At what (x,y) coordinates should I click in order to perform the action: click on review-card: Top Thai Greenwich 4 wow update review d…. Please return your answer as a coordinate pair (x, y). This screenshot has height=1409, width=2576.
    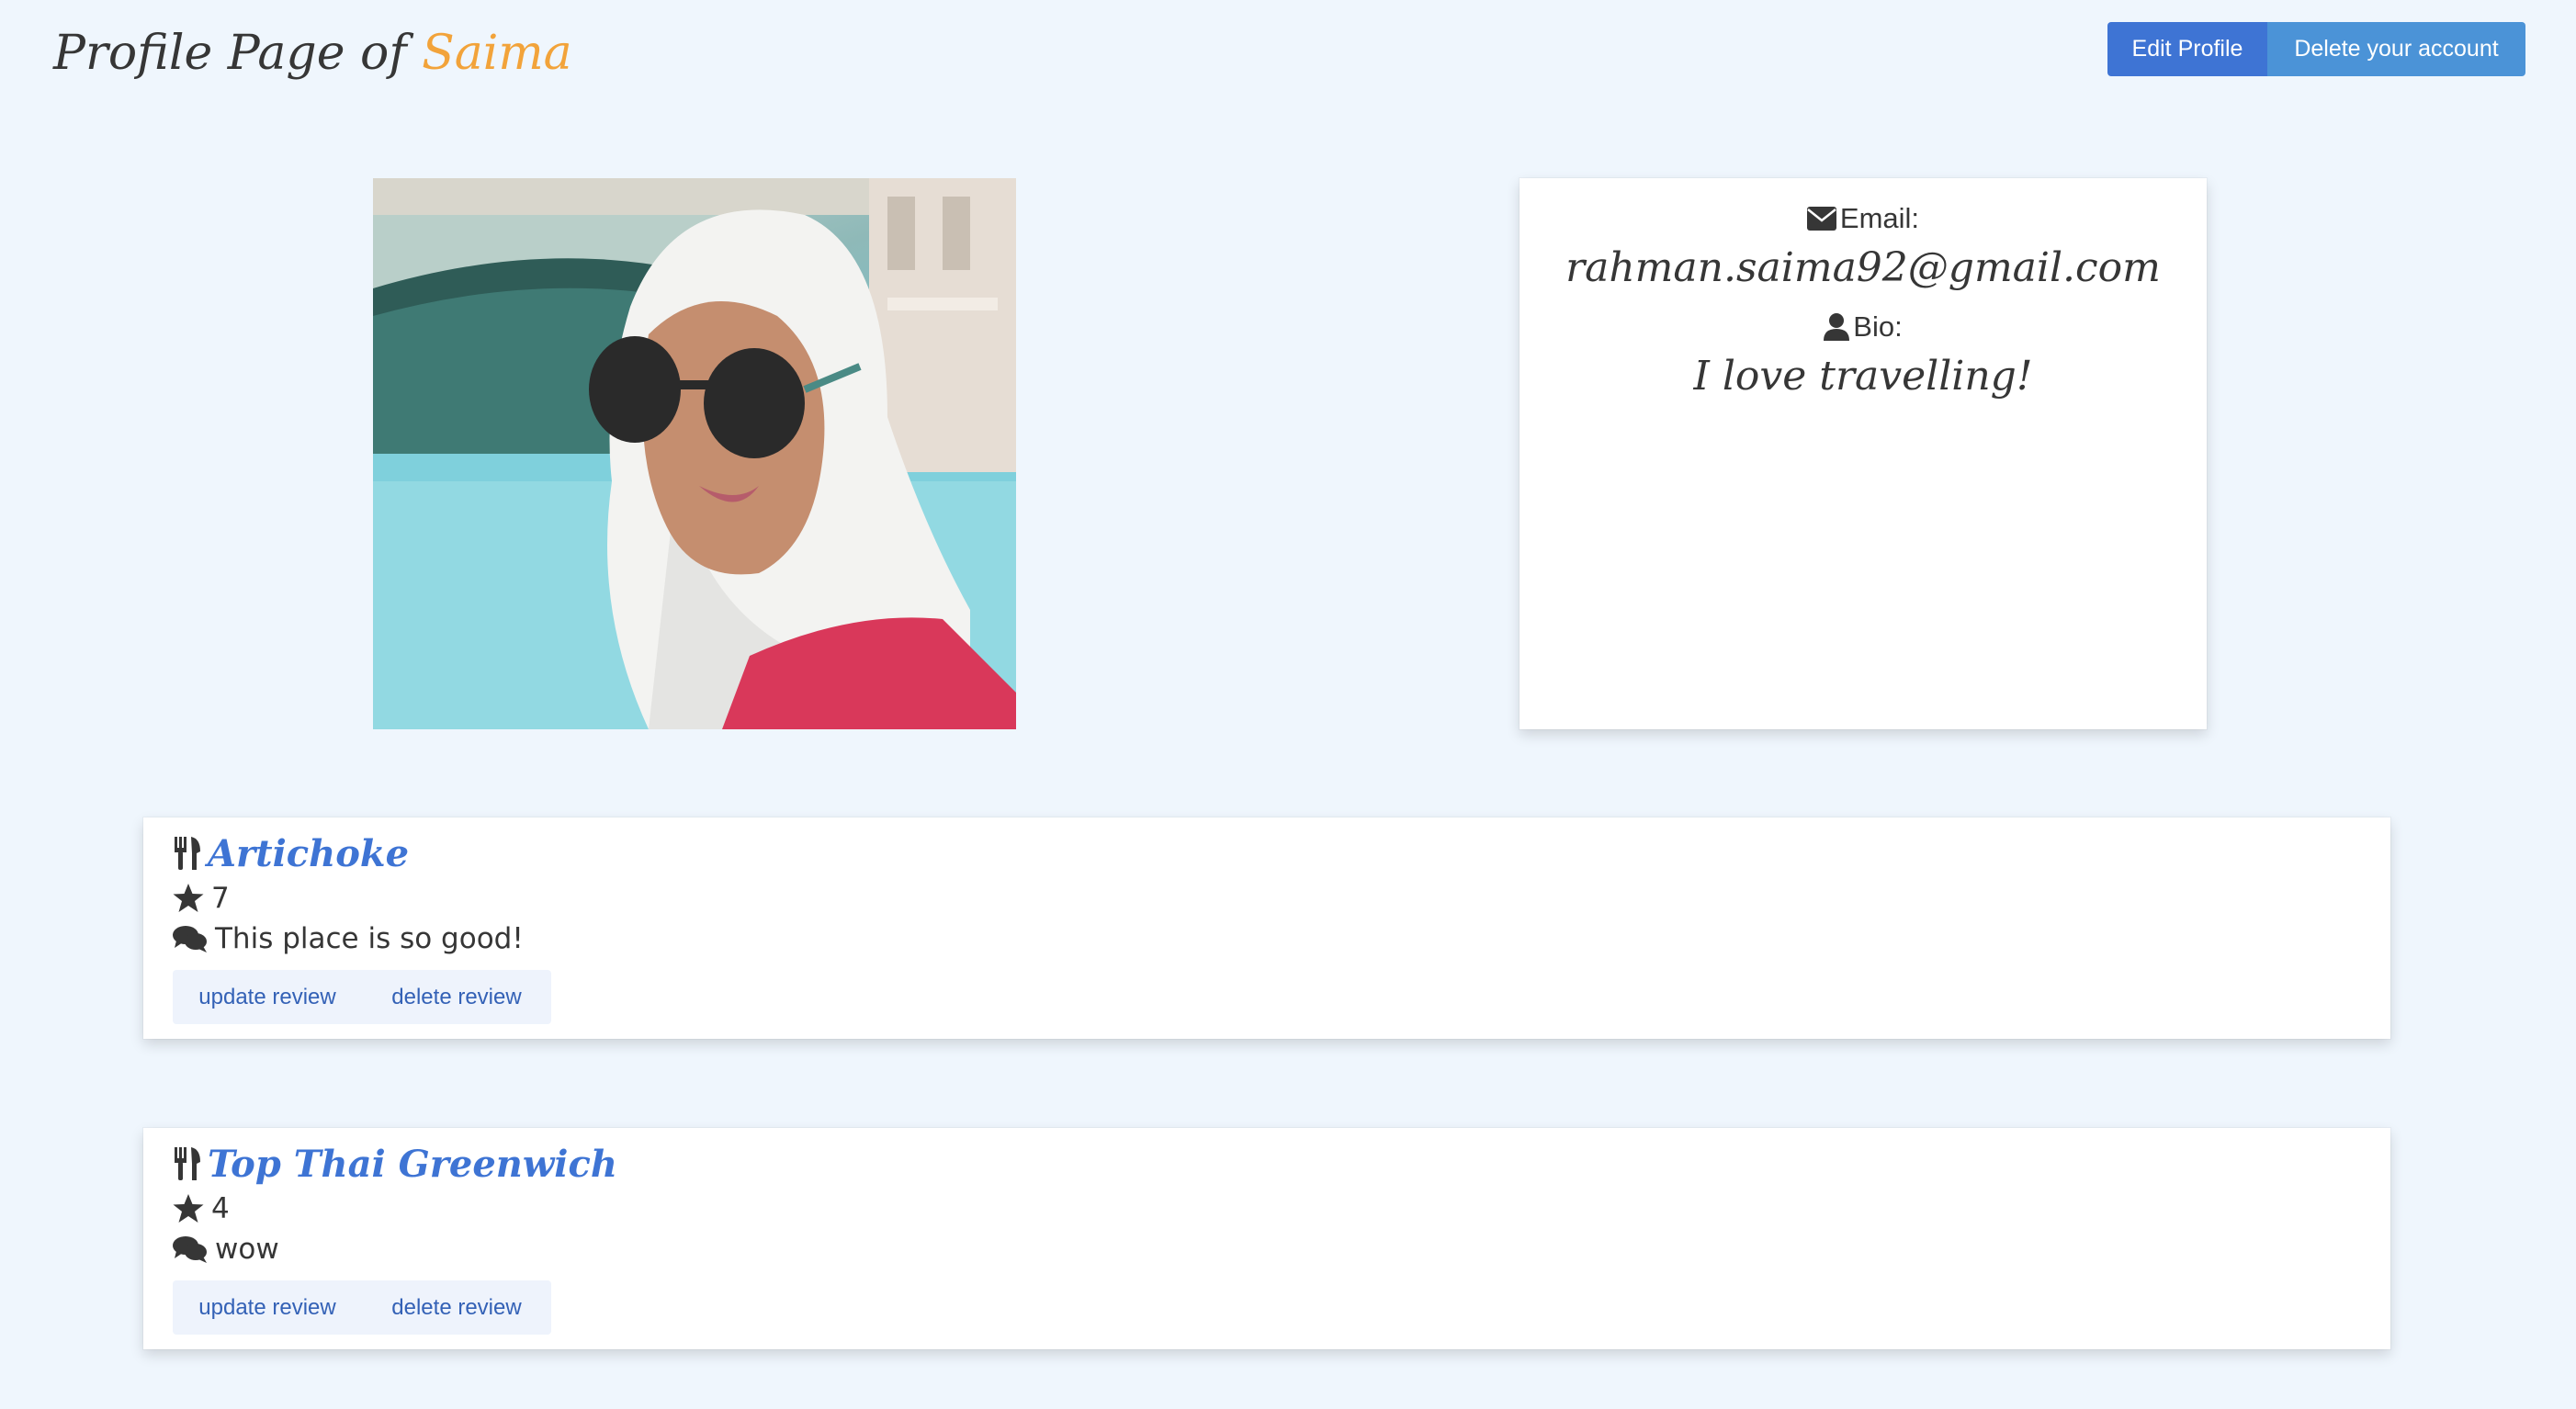
    Looking at the image, I should click on (1266, 1238).